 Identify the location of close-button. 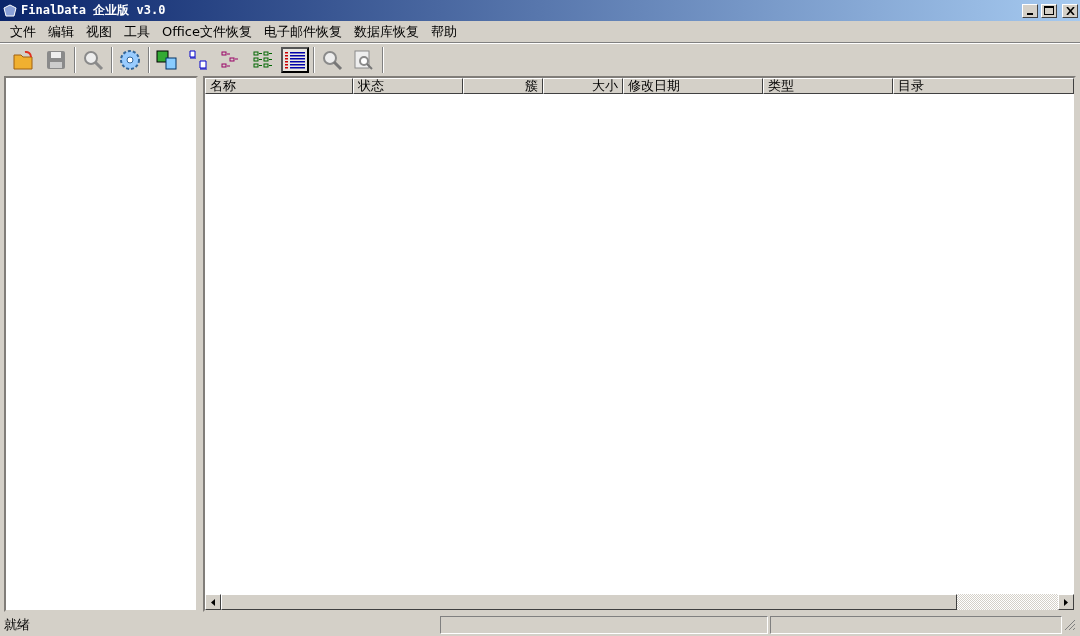
(1070, 10).